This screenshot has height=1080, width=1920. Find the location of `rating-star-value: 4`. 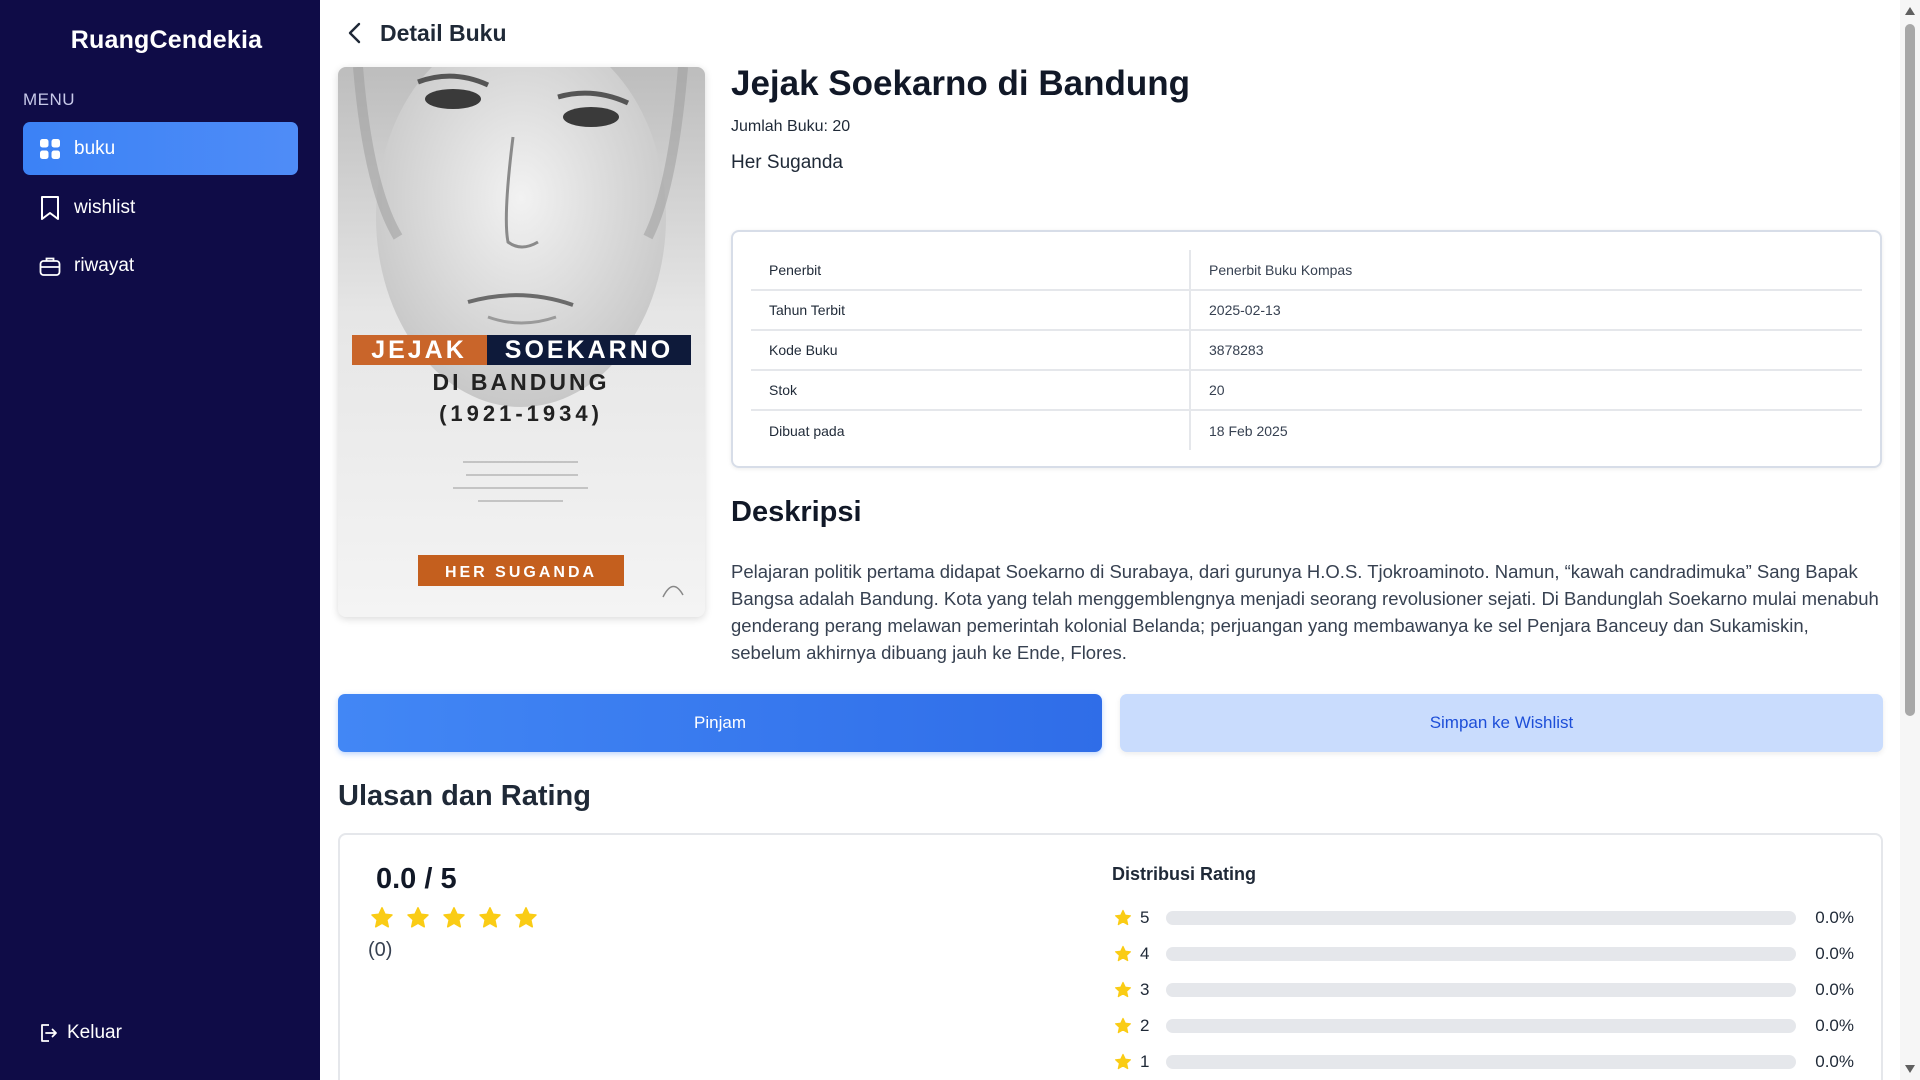

rating-star-value: 4 is located at coordinates (1145, 953).